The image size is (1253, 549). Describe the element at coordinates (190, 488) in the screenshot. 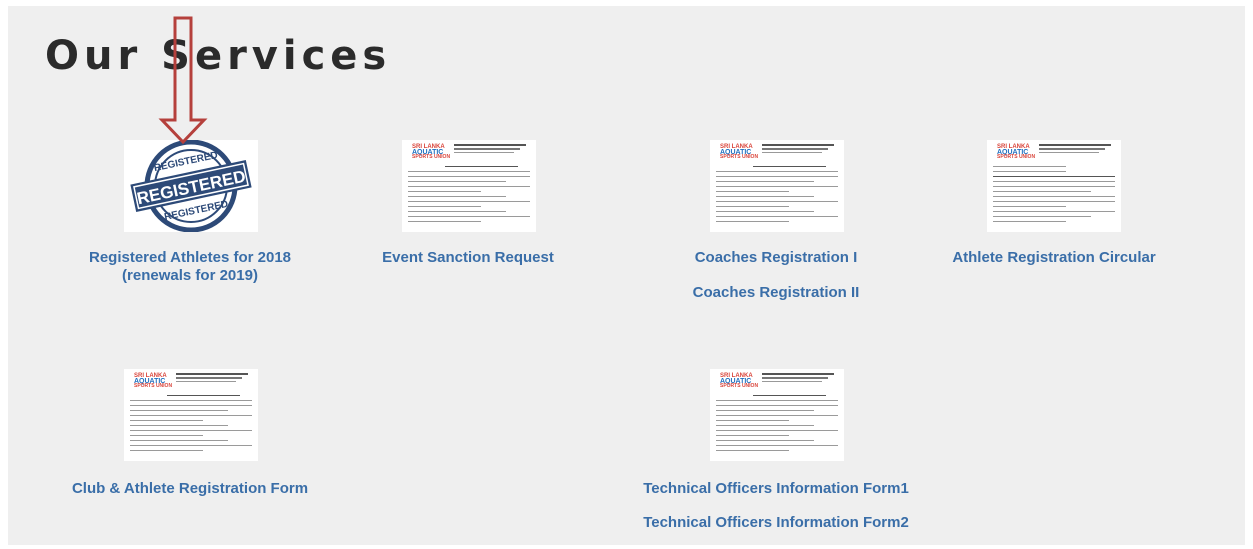

I see `club-athlete-form-link: Club & Athlete Registration Form` at that location.